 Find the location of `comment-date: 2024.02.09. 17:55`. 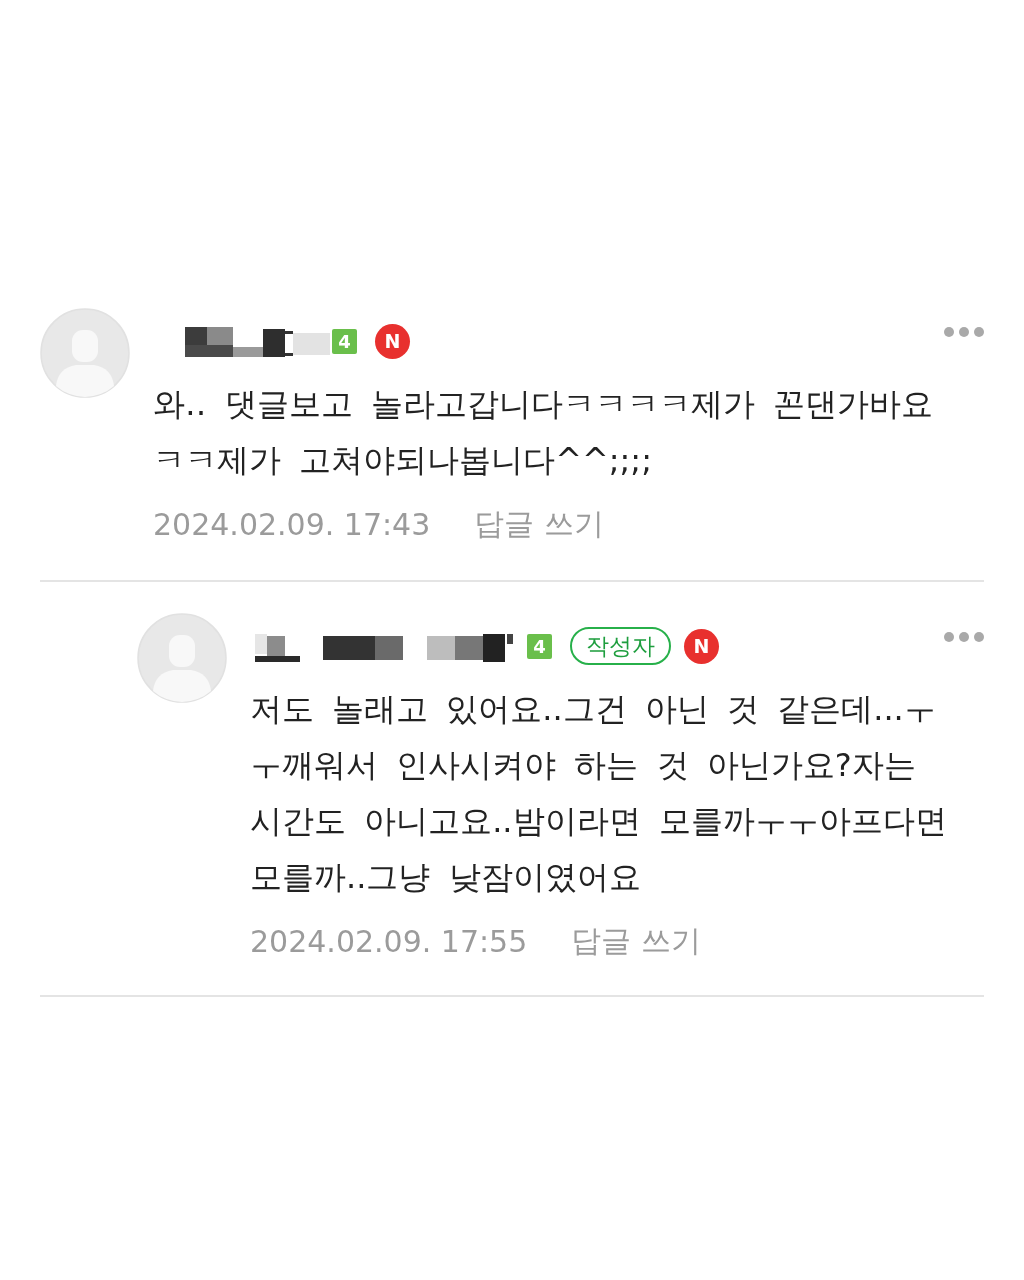

comment-date: 2024.02.09. 17:55 is located at coordinates (389, 941).